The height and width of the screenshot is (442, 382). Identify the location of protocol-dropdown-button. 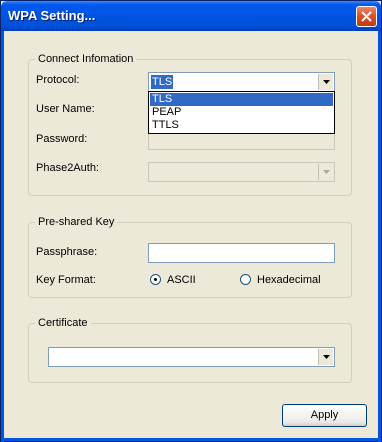
(325, 82).